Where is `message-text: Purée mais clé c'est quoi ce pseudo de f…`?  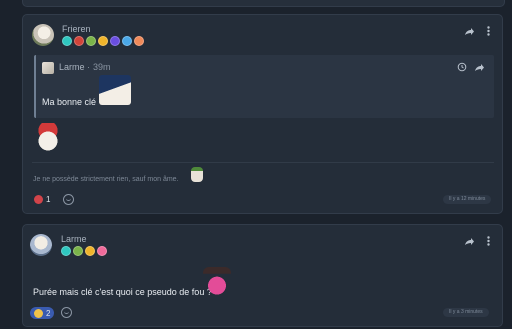
message-text: Purée mais clé c'est quoi ce pseudo de f… is located at coordinates (122, 292).